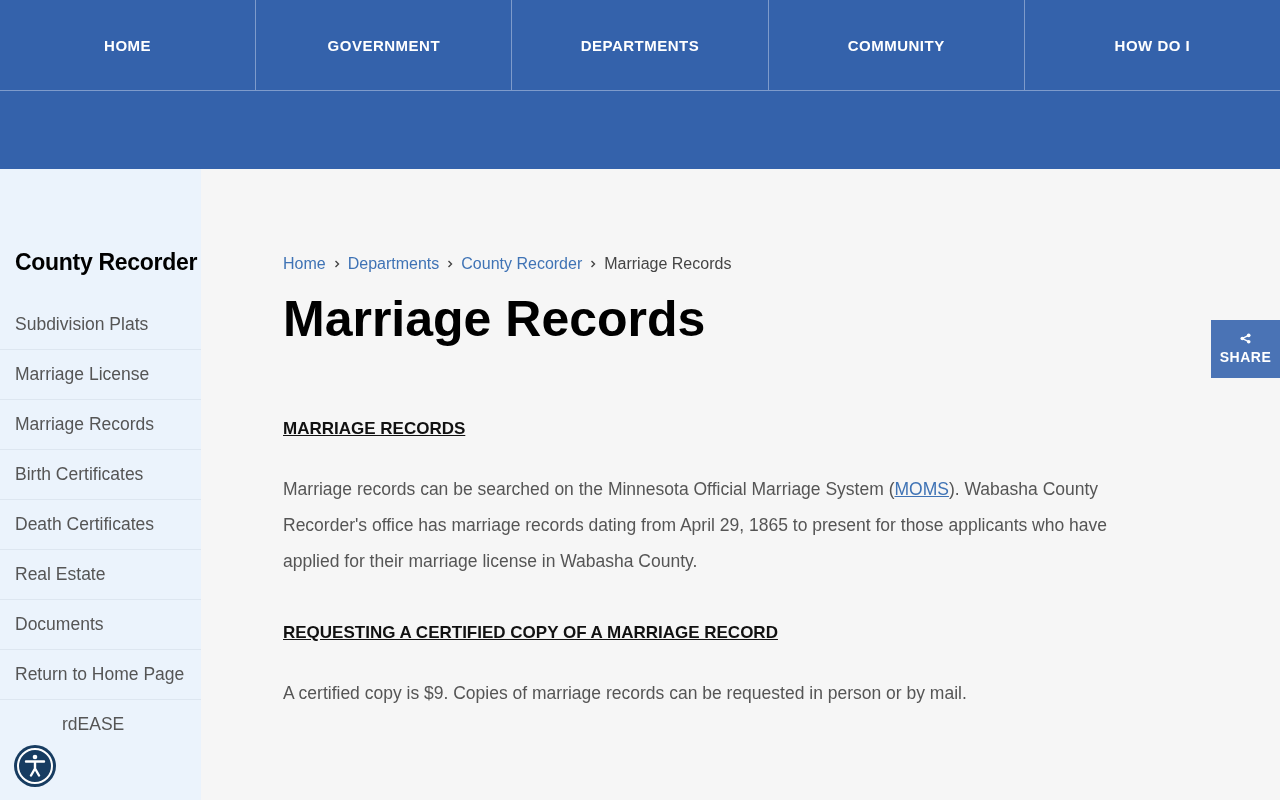 This screenshot has height=800, width=1280. Describe the element at coordinates (100, 425) in the screenshot. I see `sidebar-link: Marriage Records` at that location.